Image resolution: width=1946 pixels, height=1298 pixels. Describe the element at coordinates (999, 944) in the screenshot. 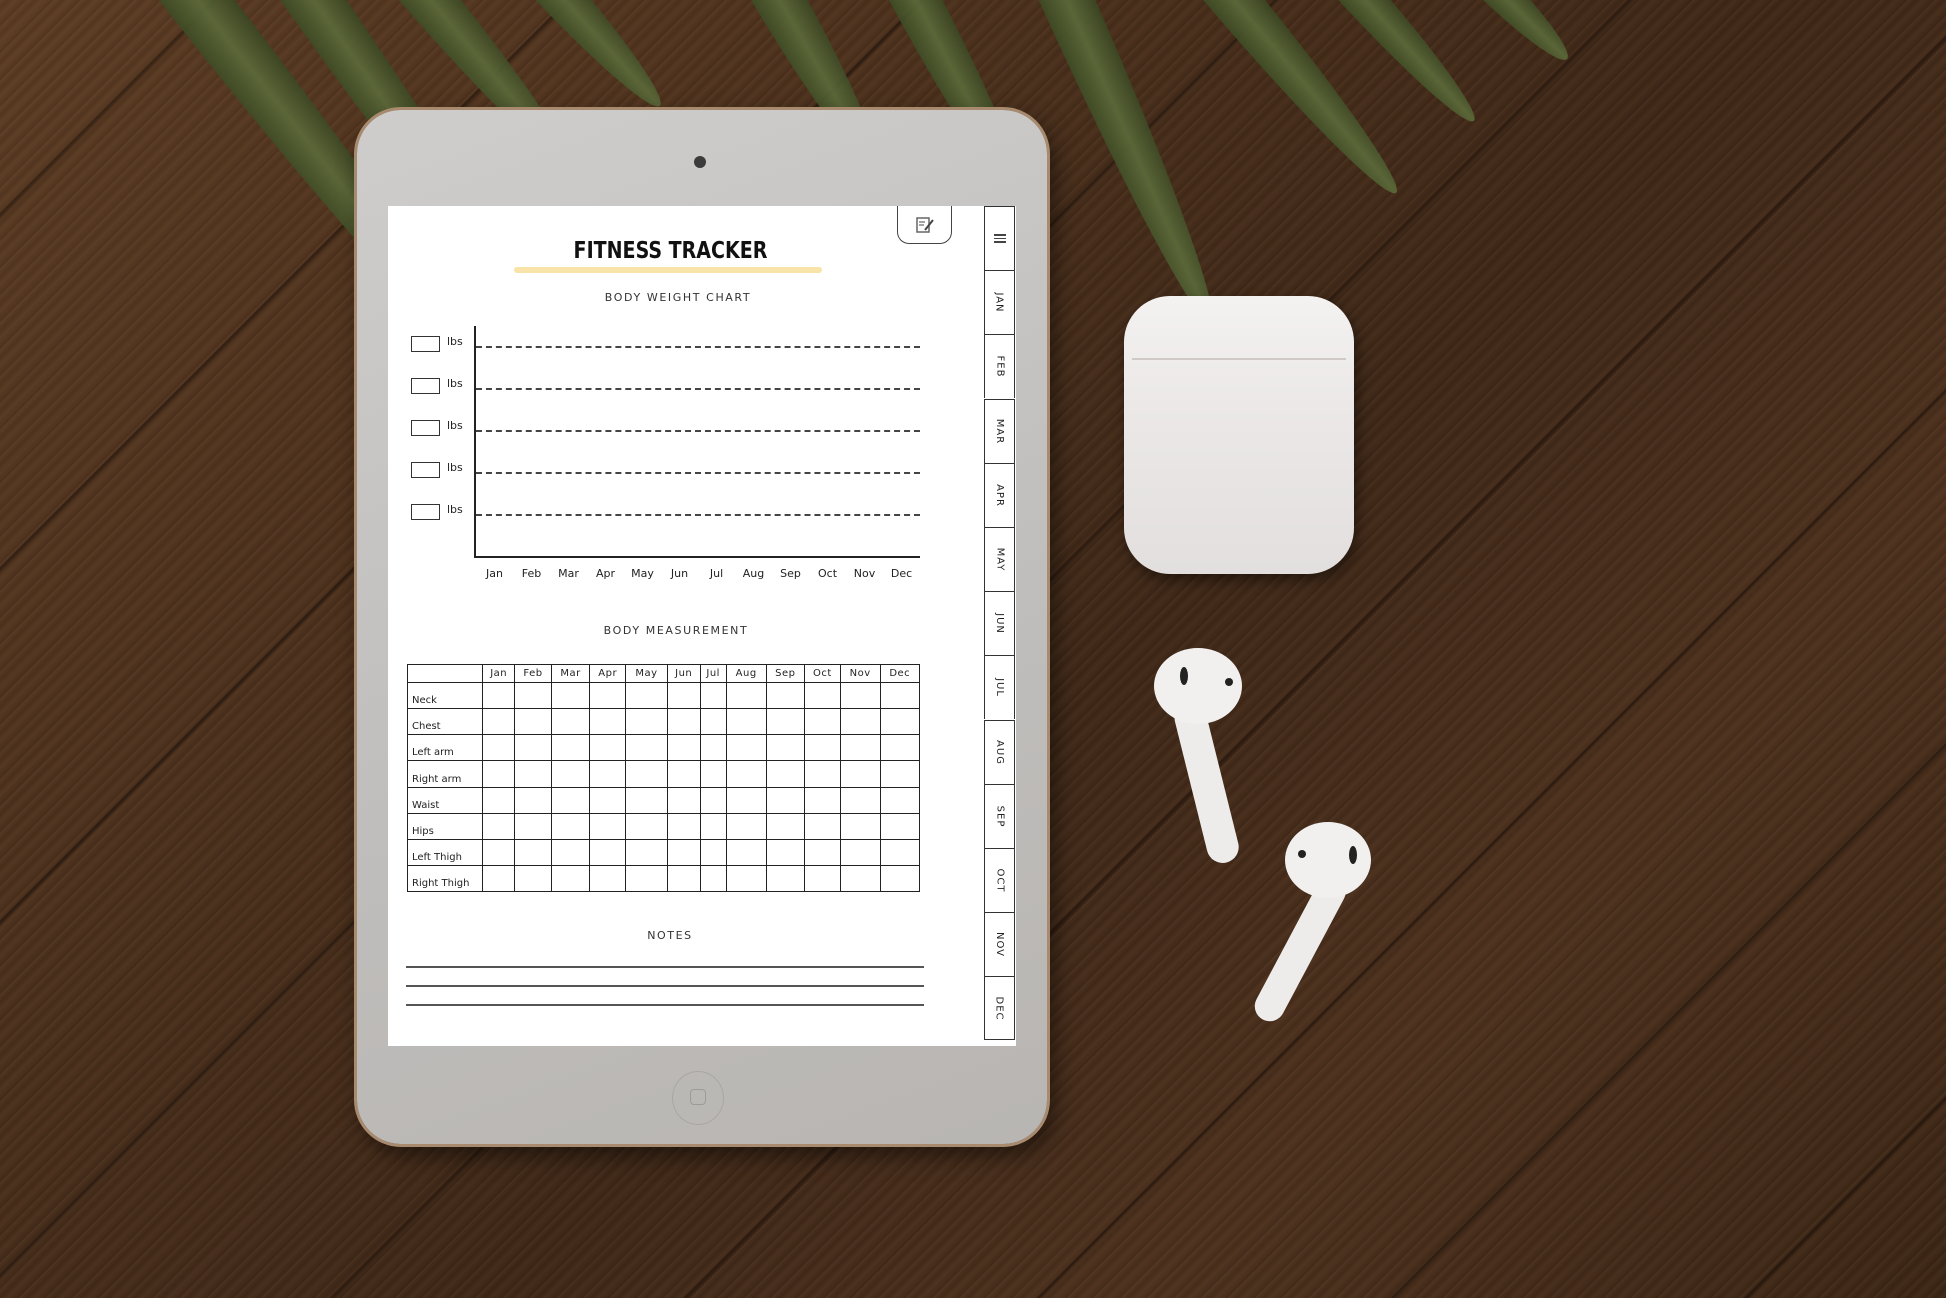

I see `tab-nov: NOV` at that location.